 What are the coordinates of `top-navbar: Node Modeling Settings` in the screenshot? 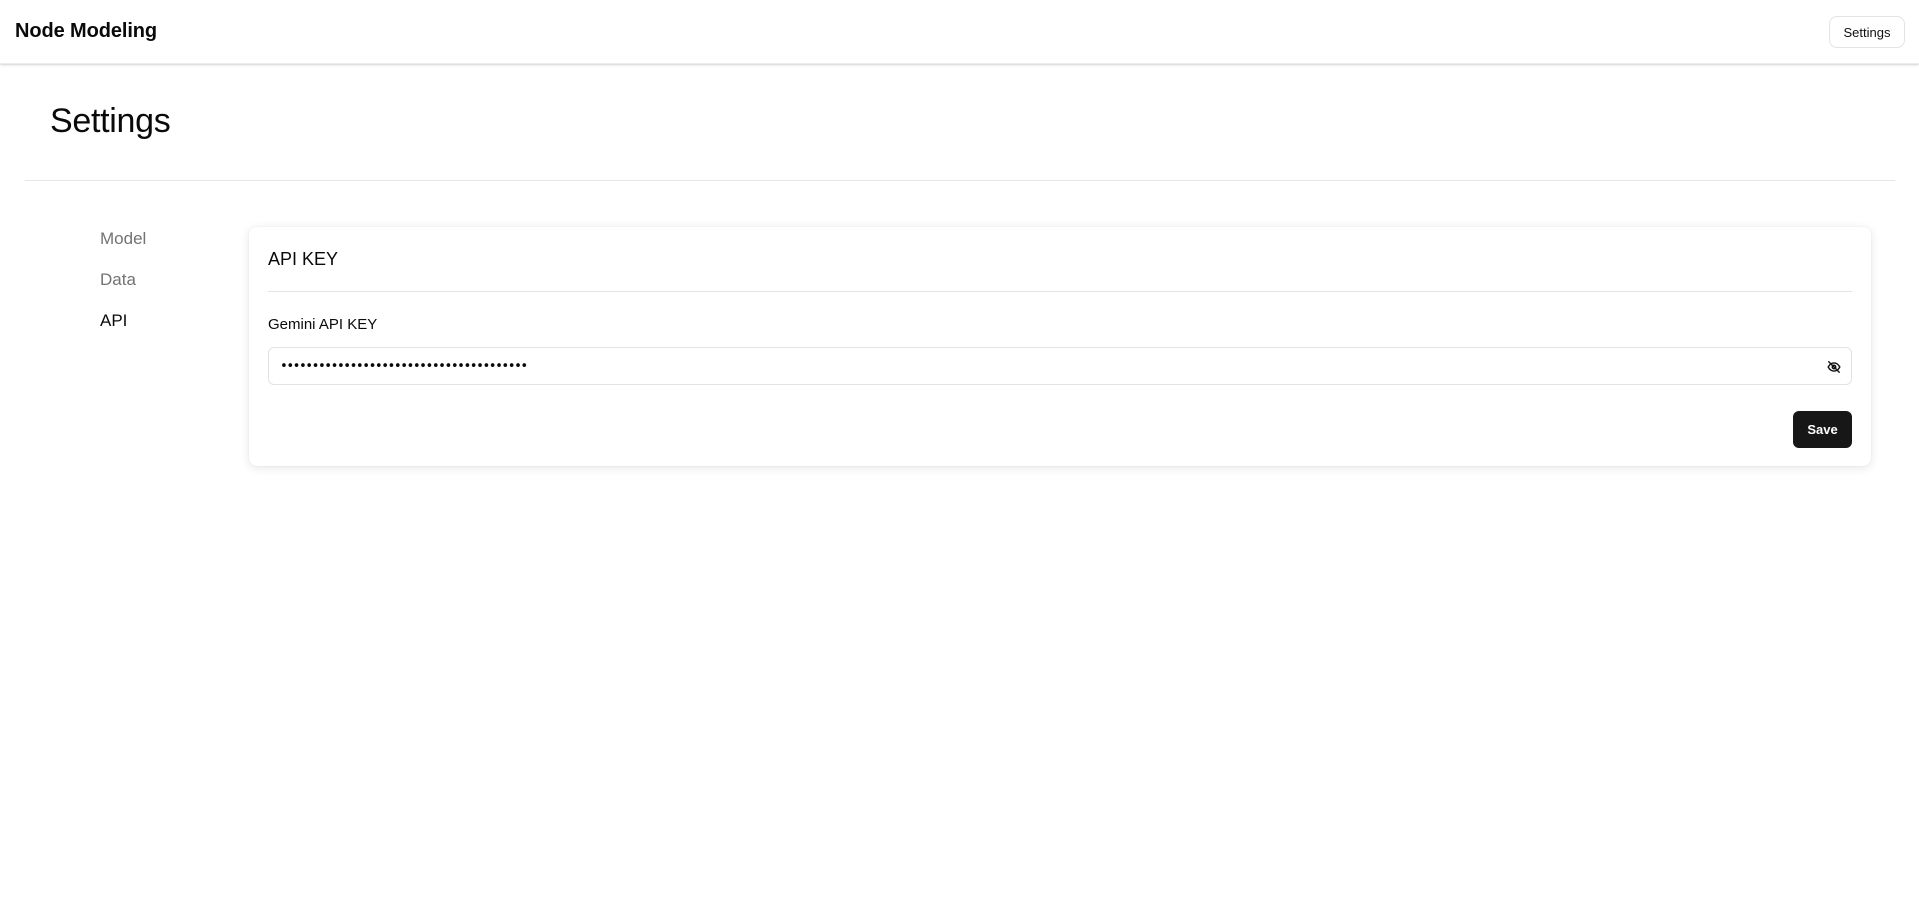 It's located at (959, 32).